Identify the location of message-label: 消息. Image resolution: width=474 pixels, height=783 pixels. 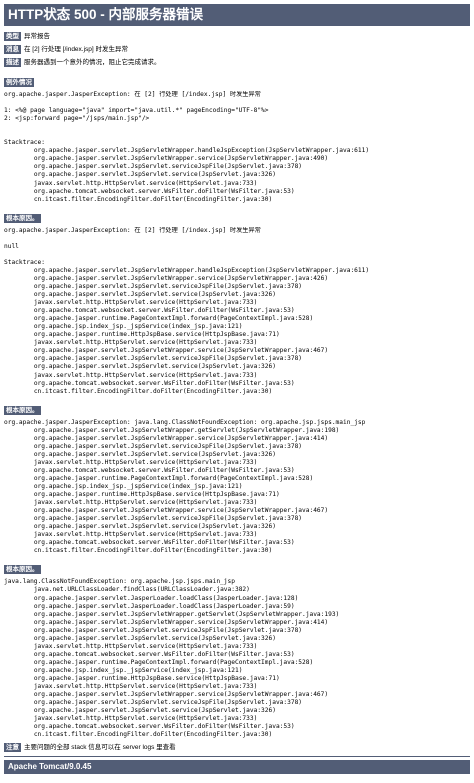
(12, 49).